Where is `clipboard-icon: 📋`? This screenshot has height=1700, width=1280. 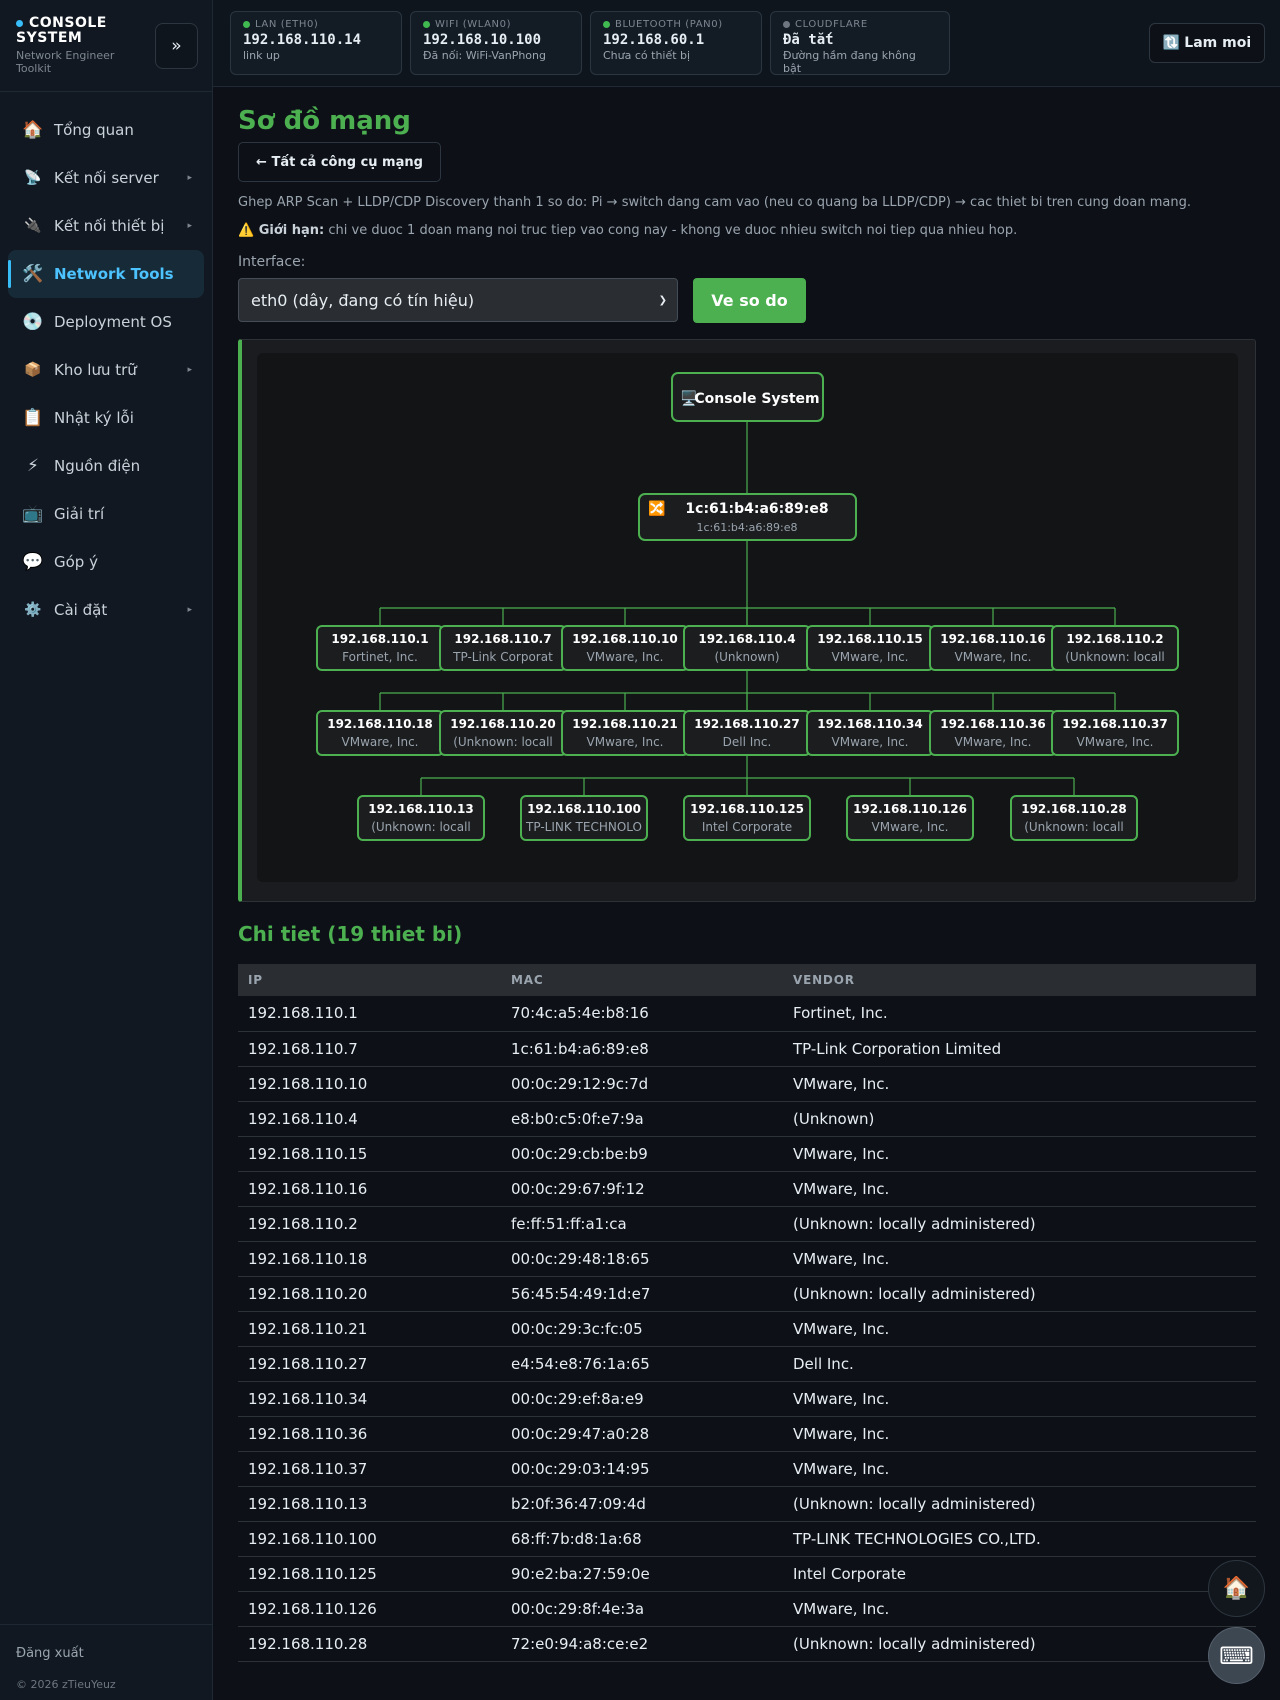
clipboard-icon: 📋 is located at coordinates (33, 418).